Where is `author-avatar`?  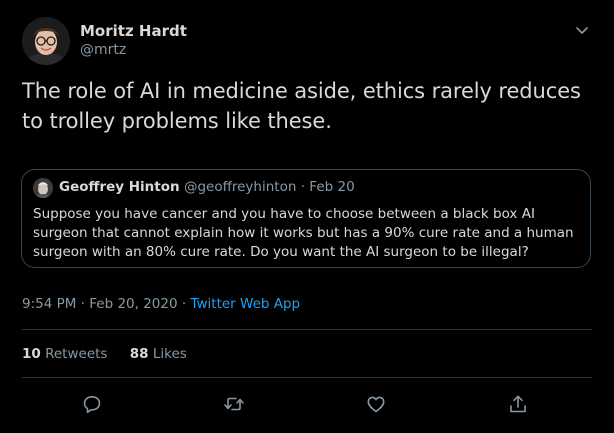
author-avatar is located at coordinates (46, 41).